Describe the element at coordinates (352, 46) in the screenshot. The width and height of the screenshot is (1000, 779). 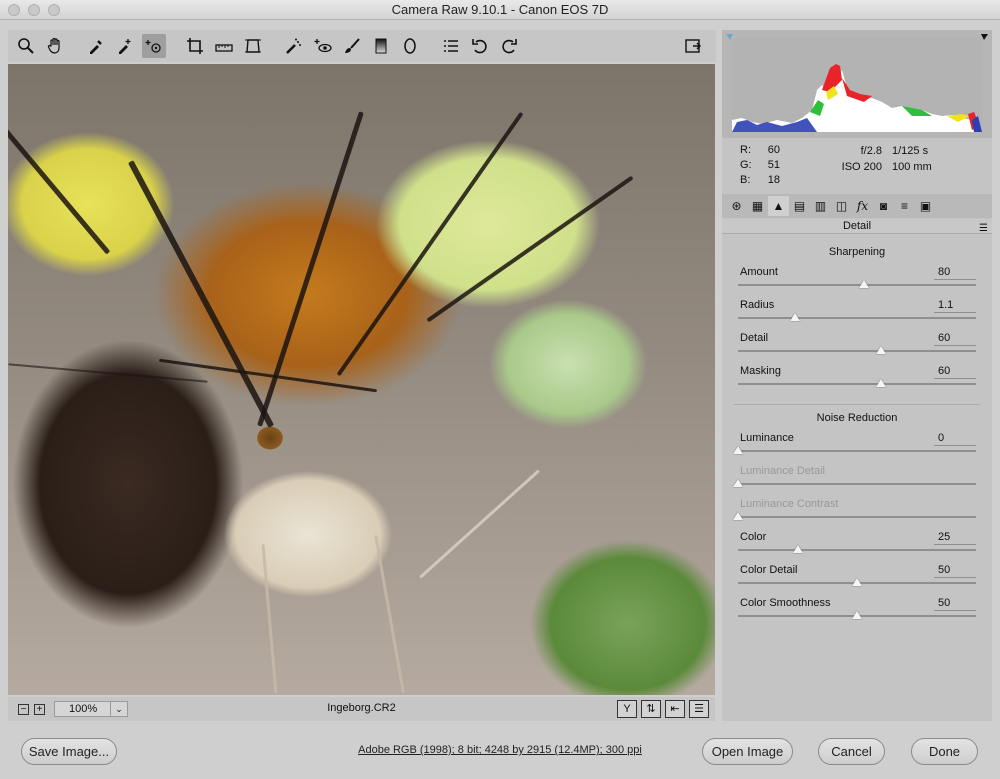
I see `adjustment-brush-tool-button` at that location.